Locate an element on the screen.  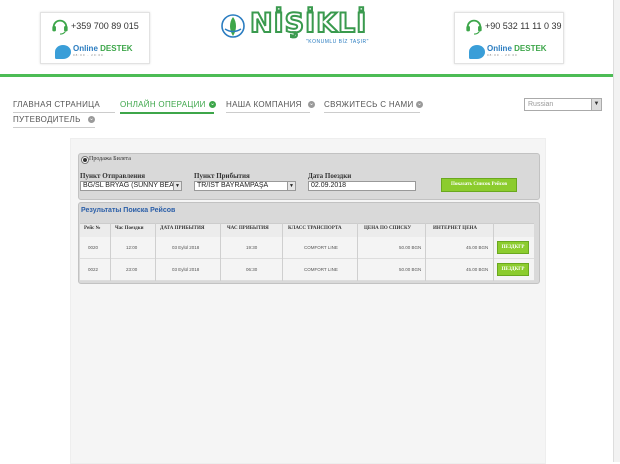
right-phone-number: +90 532 11 11 0 39 is located at coordinates (523, 26).